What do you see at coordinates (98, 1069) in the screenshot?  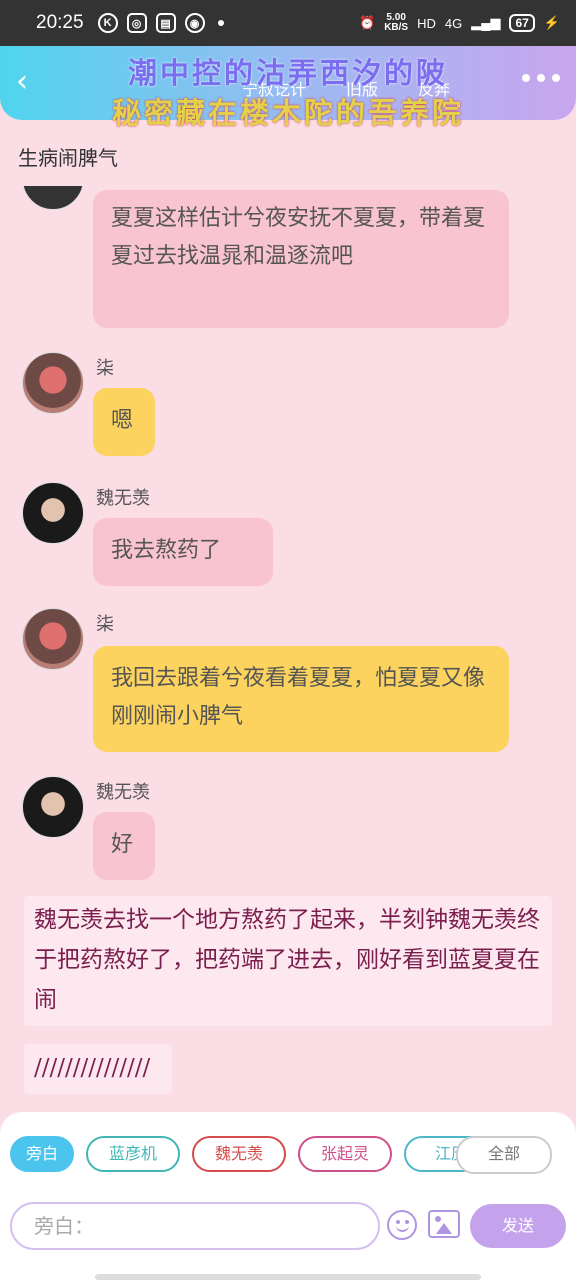 I see `narration-block: ///////////////` at bounding box center [98, 1069].